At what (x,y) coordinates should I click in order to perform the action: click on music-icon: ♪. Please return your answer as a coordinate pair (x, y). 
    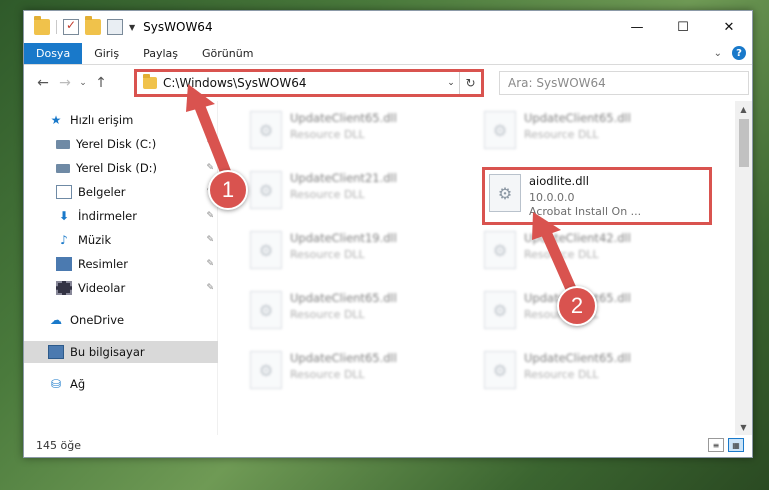
    Looking at the image, I should click on (64, 240).